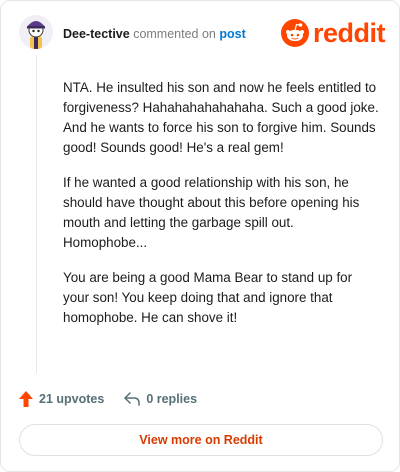 This screenshot has width=400, height=472. I want to click on upvote-button: 21 upvotes, so click(61, 399).